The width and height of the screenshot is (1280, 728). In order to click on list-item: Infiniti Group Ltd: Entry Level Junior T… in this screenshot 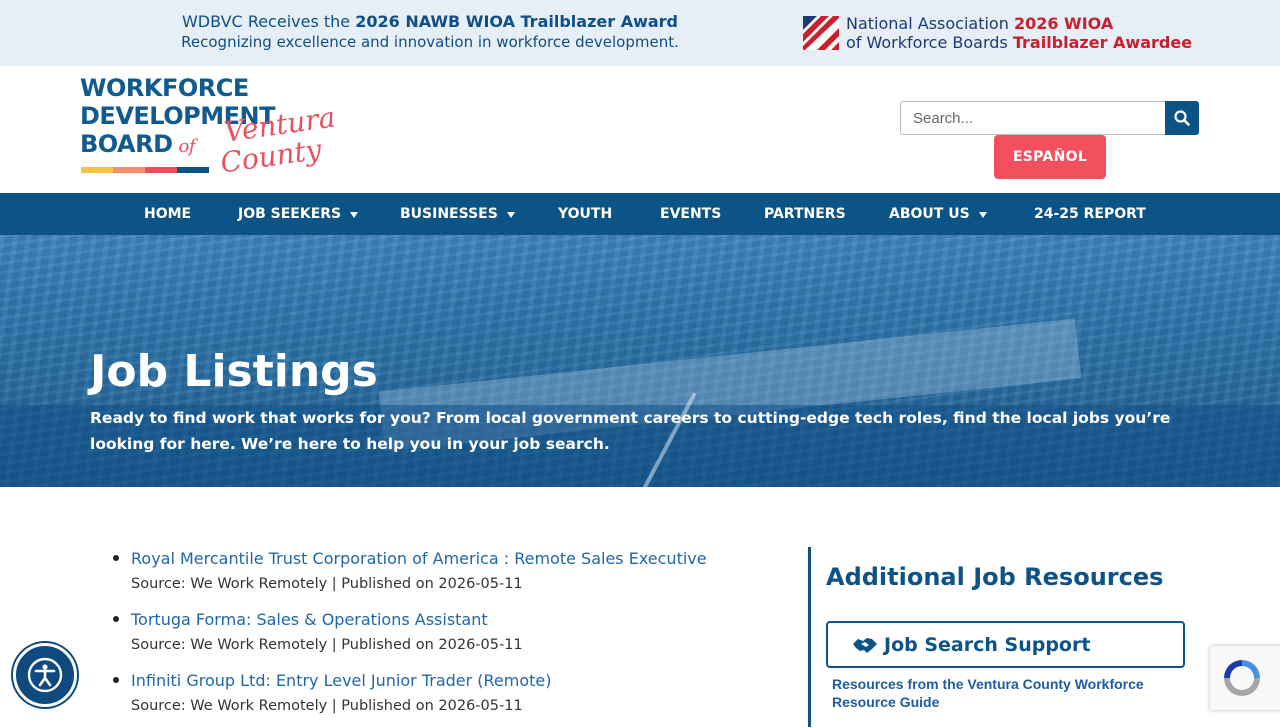, I will do `click(451, 697)`.